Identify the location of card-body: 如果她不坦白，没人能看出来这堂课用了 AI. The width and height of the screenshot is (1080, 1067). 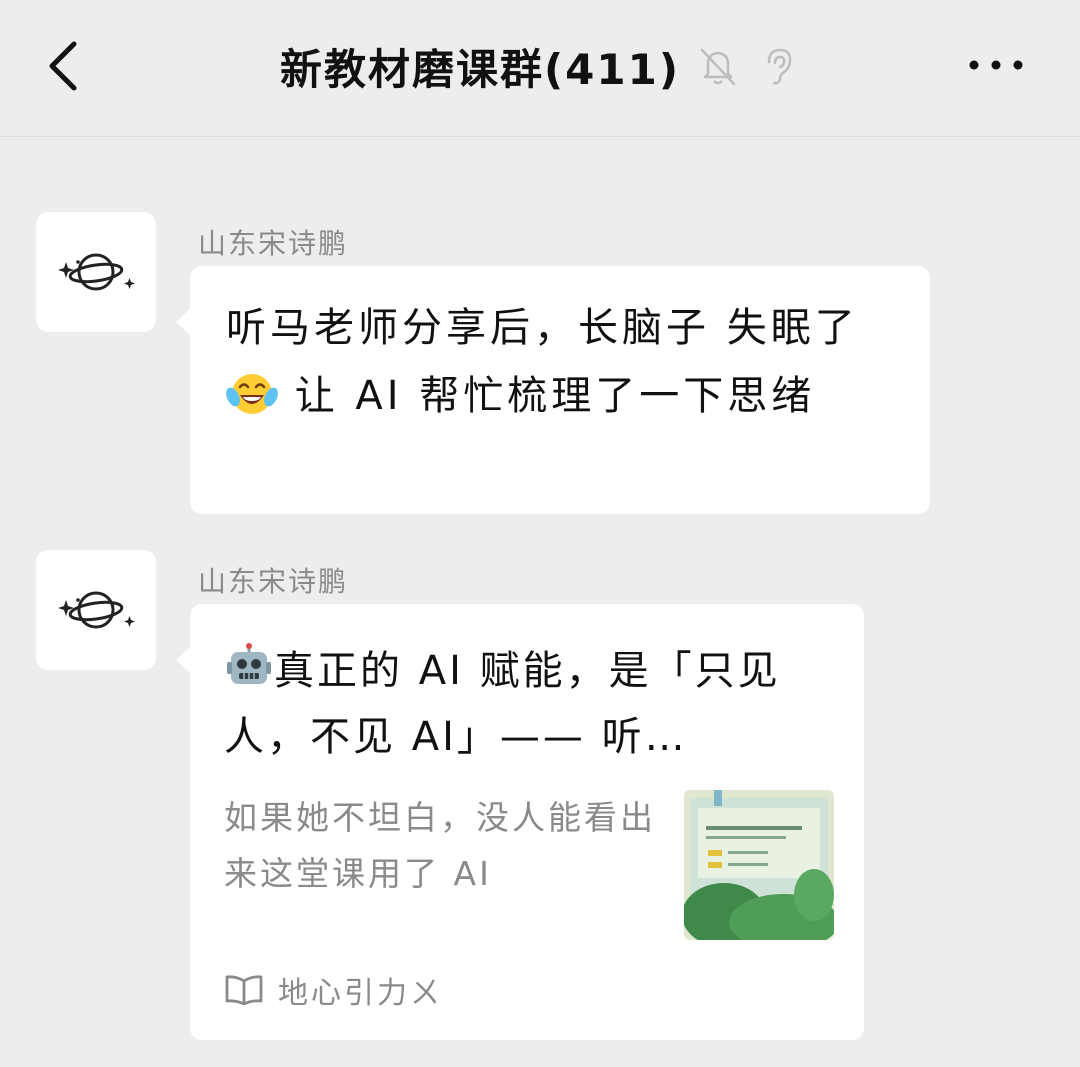
(529, 865).